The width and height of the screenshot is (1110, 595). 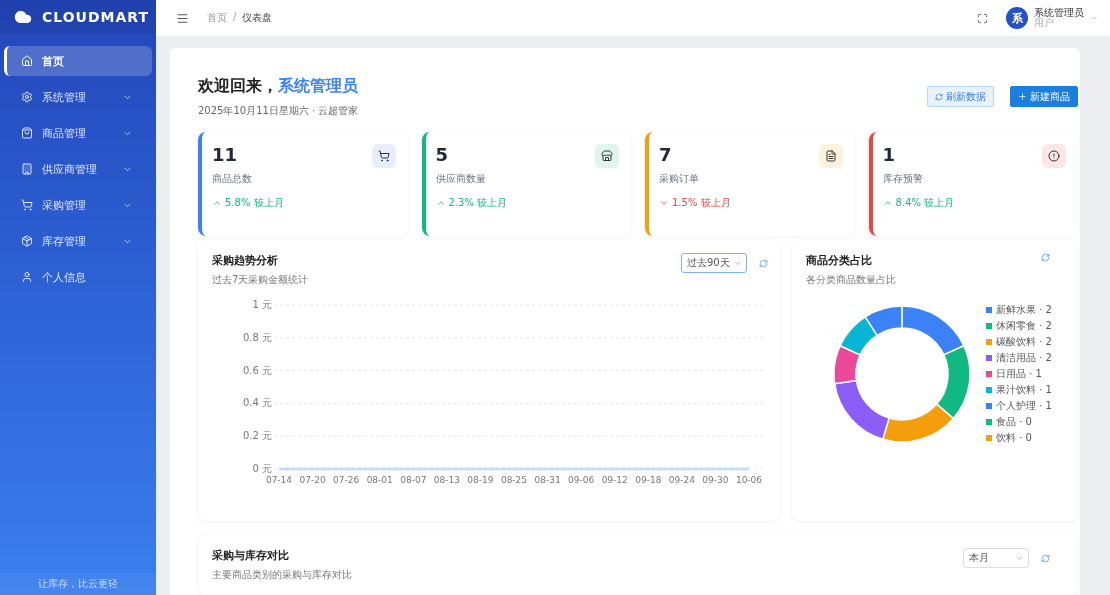 I want to click on new-product-button: 新建商品, so click(x=1044, y=96).